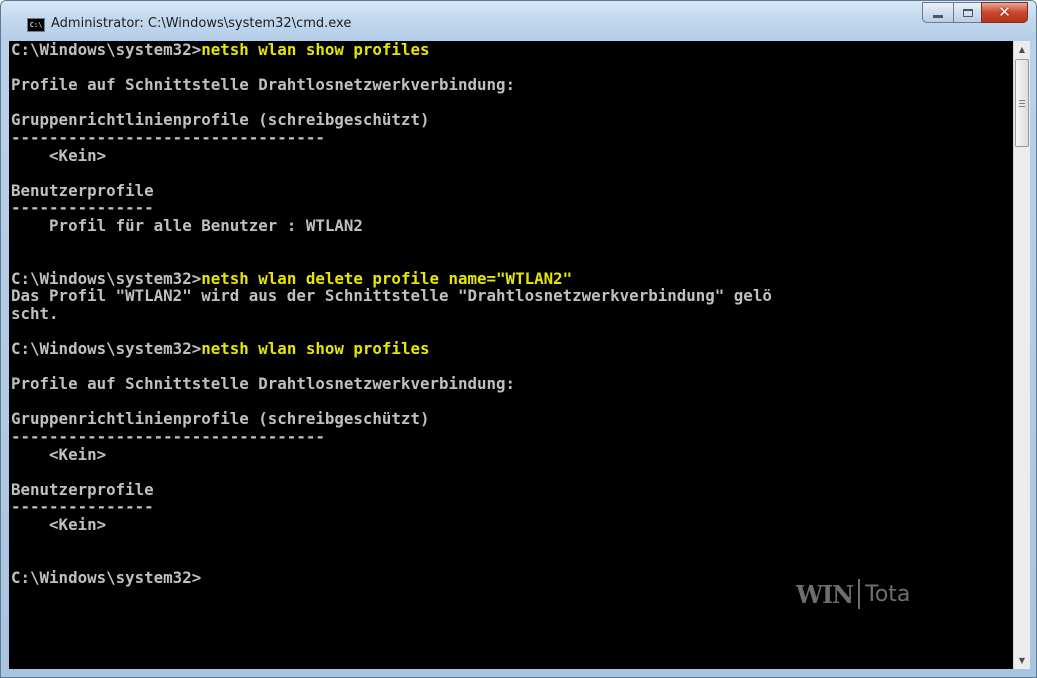  I want to click on caption-buttons: ✕, so click(975, 13).